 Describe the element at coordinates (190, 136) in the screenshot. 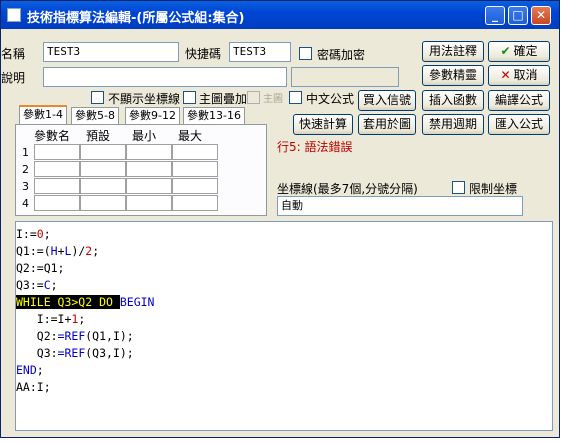

I see `col-max: 最大` at that location.